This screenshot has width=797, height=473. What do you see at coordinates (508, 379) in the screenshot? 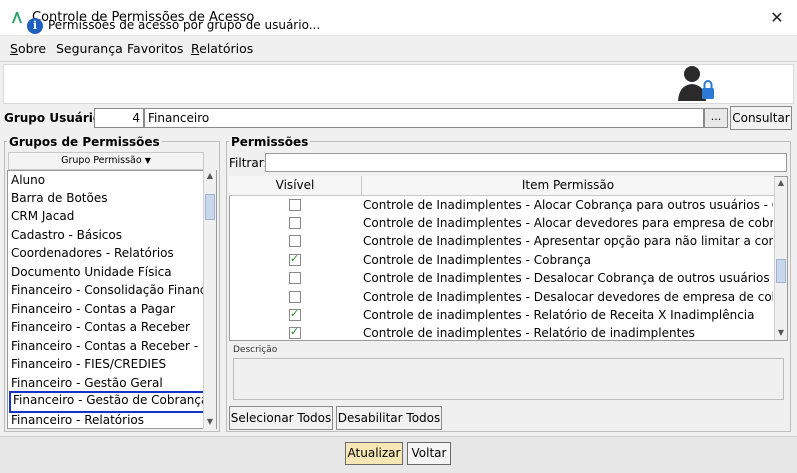
I see `descricao-field` at bounding box center [508, 379].